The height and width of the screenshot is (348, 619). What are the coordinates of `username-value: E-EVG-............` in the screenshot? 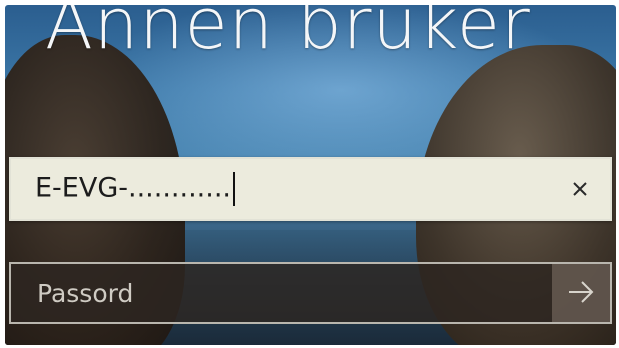 It's located at (135, 189).